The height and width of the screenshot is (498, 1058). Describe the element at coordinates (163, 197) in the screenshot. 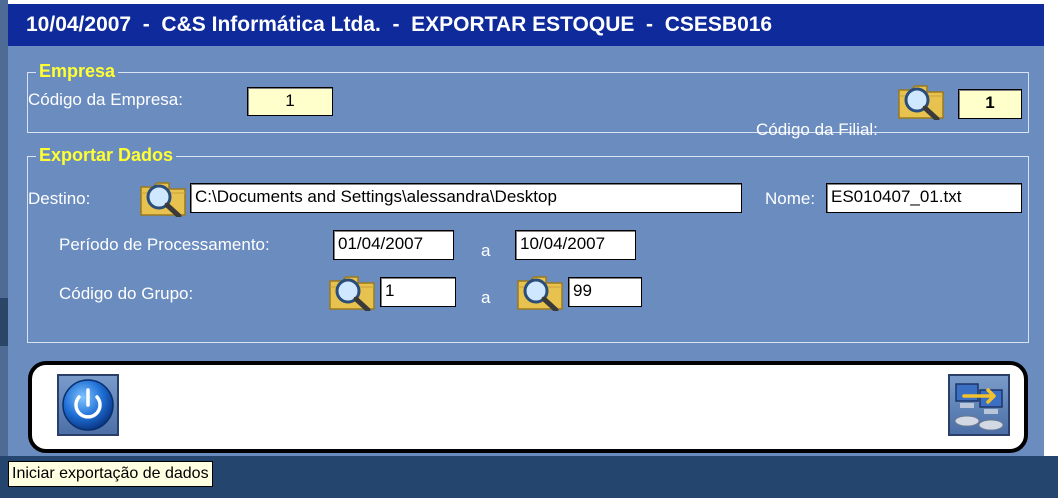

I see `destino-folder-search-icon` at that location.